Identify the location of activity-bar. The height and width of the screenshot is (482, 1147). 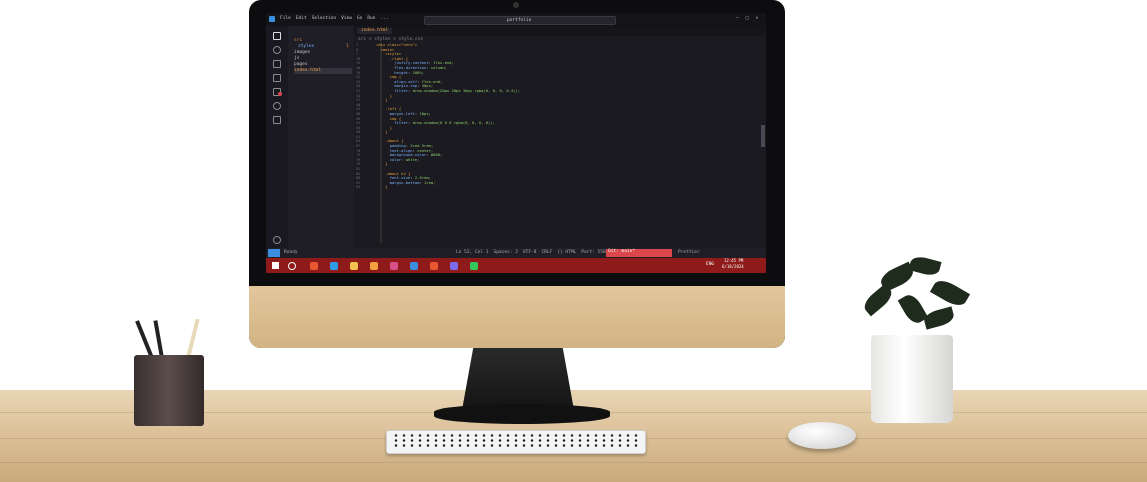
(277, 143).